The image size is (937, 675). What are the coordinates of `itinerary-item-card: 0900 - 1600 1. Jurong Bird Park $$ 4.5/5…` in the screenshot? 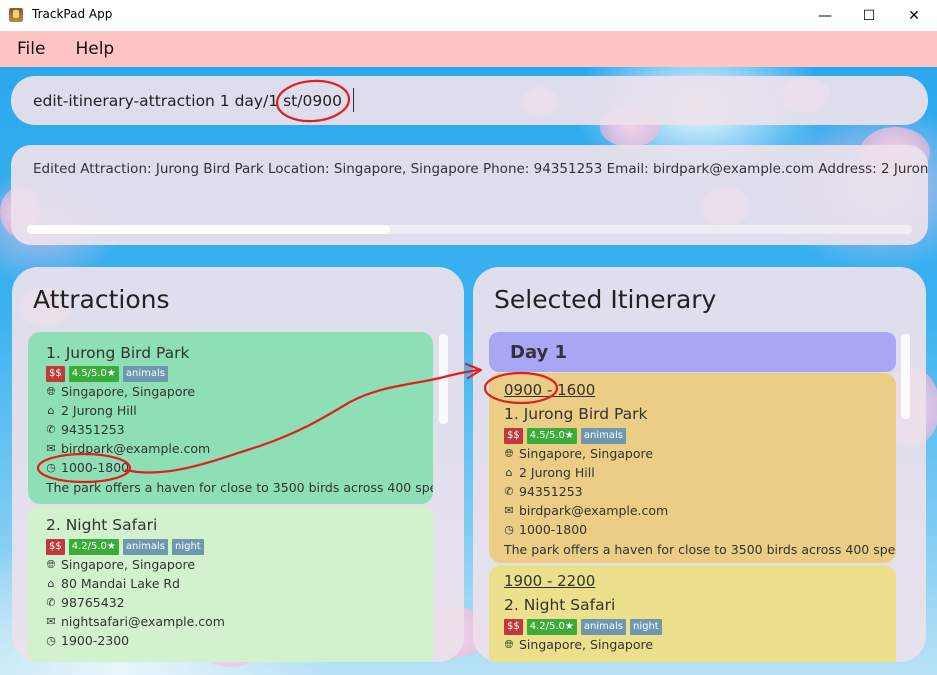 It's located at (692, 468).